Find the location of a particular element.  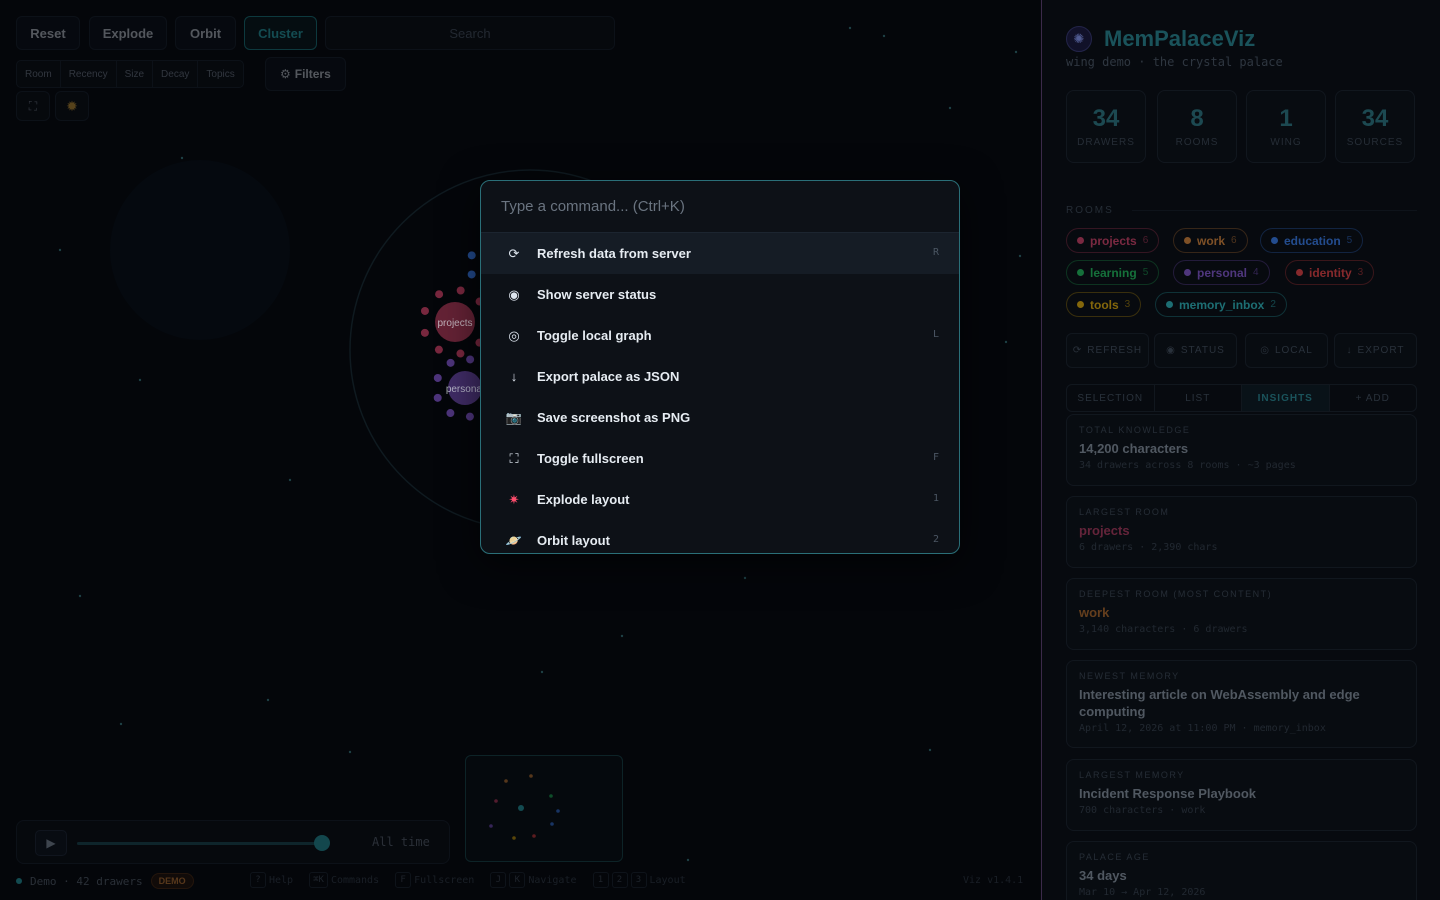

local-action-button: ◎ LOCAL is located at coordinates (1286, 350).